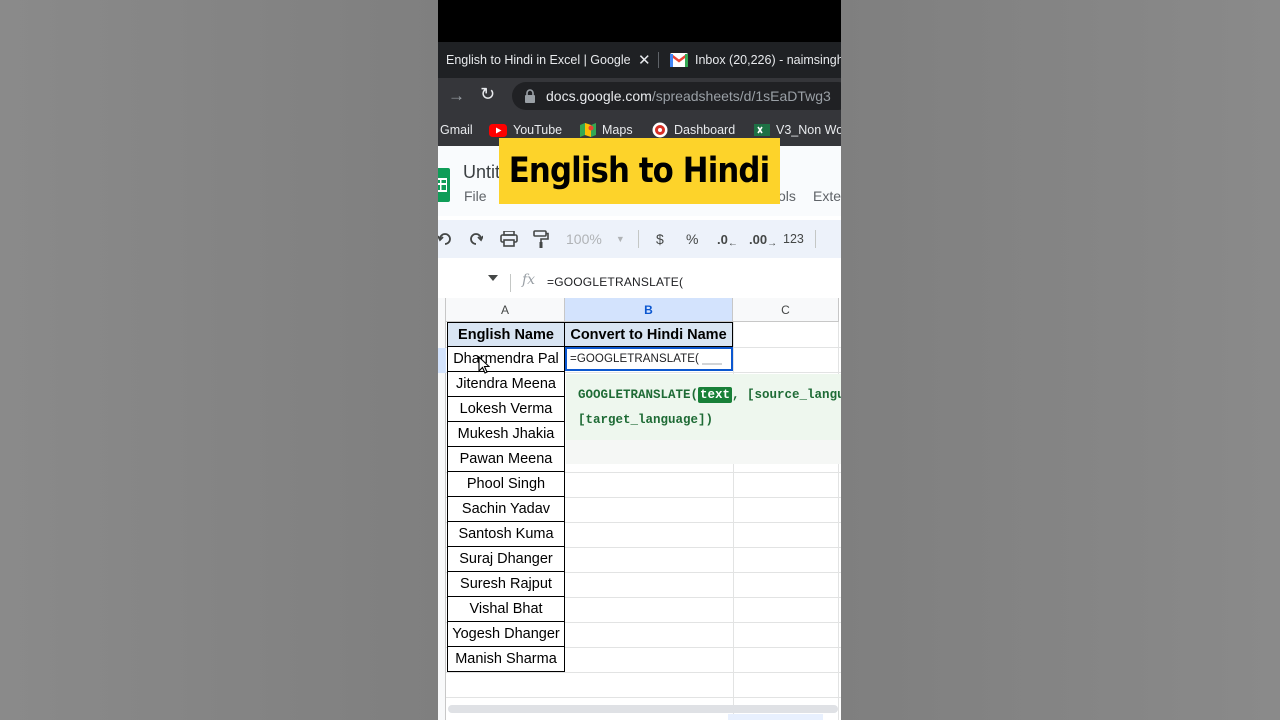 The width and height of the screenshot is (1280, 720). What do you see at coordinates (643, 709) in the screenshot?
I see `horizontal-scrollbar` at bounding box center [643, 709].